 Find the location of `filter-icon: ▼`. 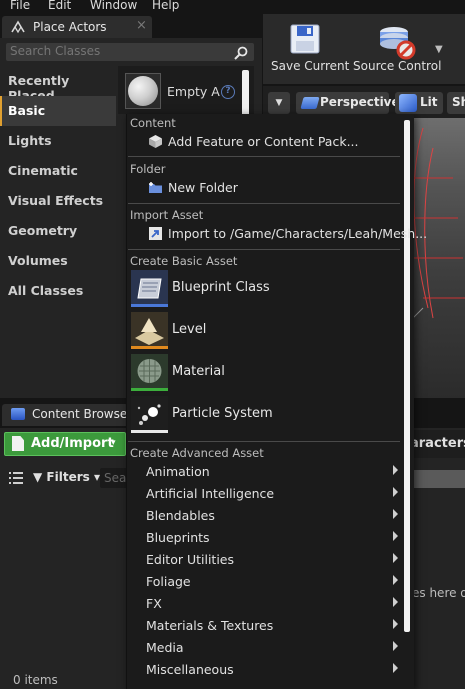

filter-icon: ▼ is located at coordinates (38, 477).